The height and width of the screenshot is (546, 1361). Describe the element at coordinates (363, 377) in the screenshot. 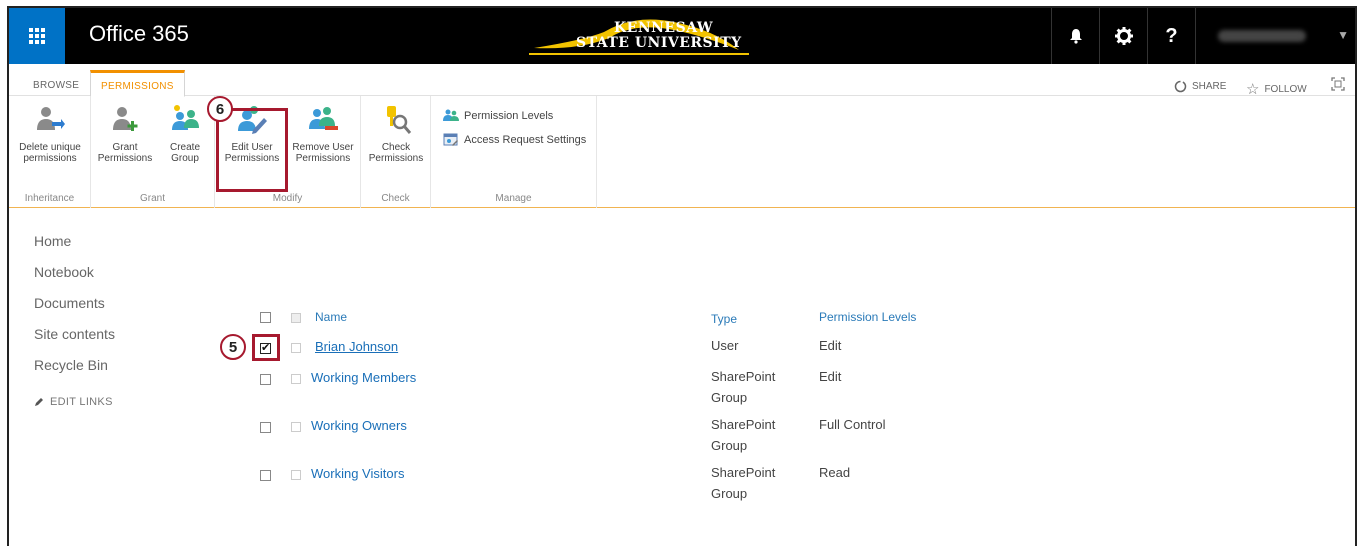

I see `group-link-working-members: Working Members` at that location.